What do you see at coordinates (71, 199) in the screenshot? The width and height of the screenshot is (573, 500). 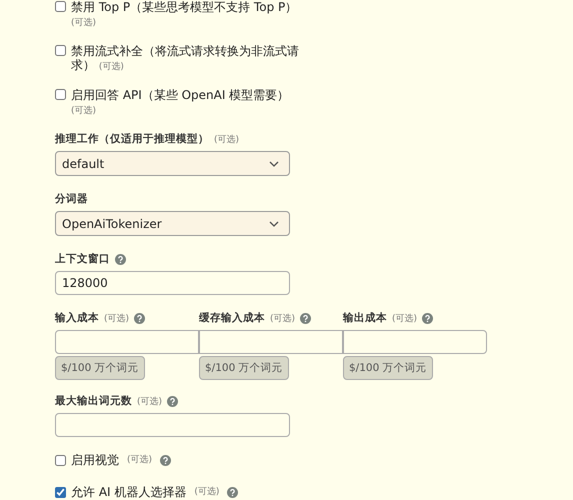 I see `field-label: 分词器` at bounding box center [71, 199].